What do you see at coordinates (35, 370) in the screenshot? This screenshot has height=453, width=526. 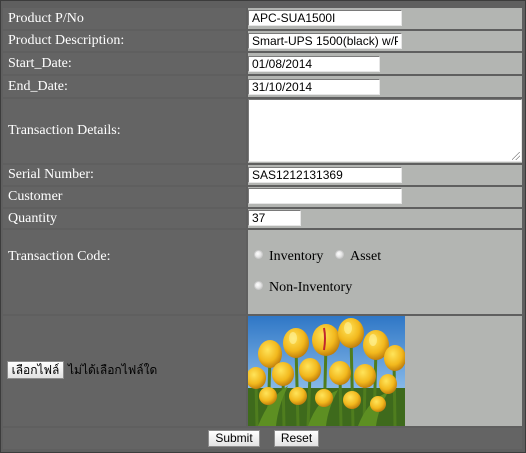 I see `choose-file-button: เลือกไฟล์` at bounding box center [35, 370].